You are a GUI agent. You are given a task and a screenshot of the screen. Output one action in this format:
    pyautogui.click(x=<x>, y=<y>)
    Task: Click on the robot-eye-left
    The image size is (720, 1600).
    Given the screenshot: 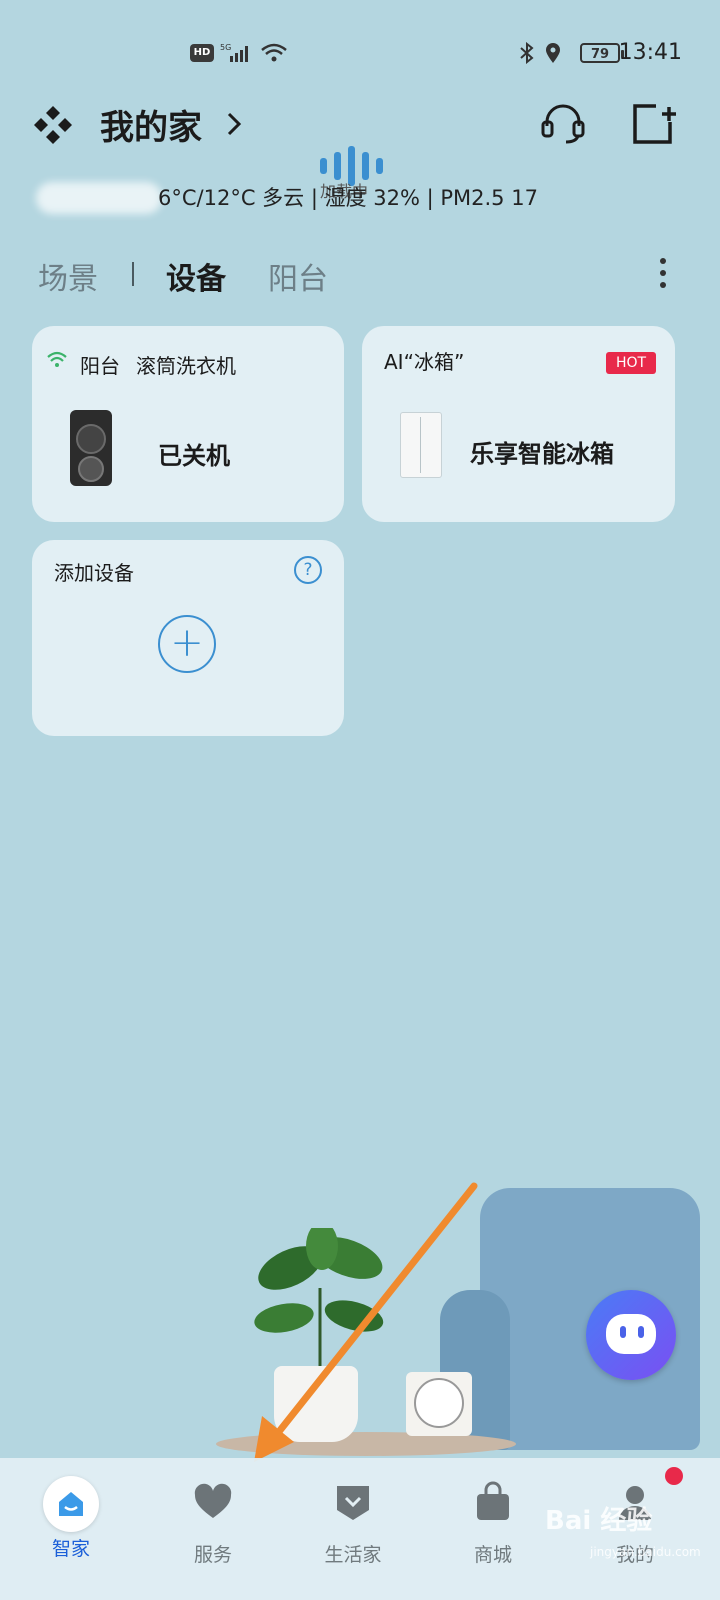 What is the action you would take?
    pyautogui.click(x=623, y=1332)
    